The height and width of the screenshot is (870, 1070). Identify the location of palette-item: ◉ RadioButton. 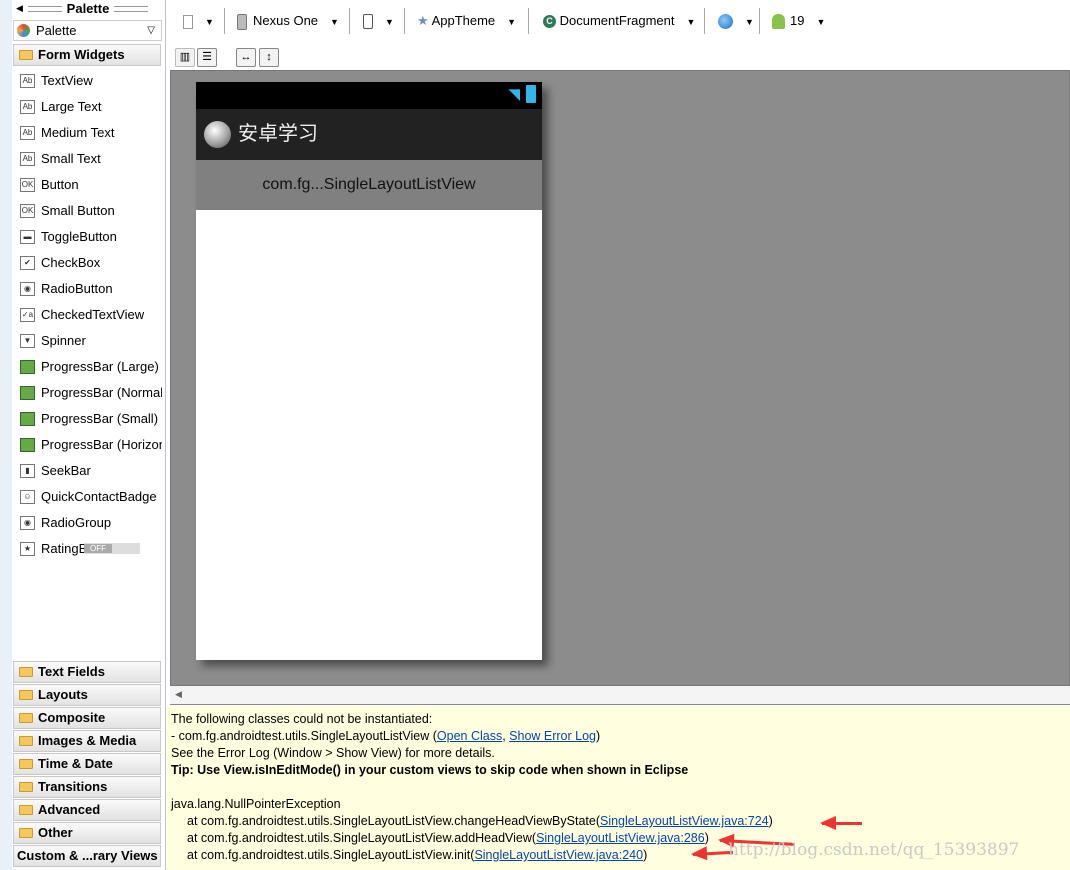
(91, 289).